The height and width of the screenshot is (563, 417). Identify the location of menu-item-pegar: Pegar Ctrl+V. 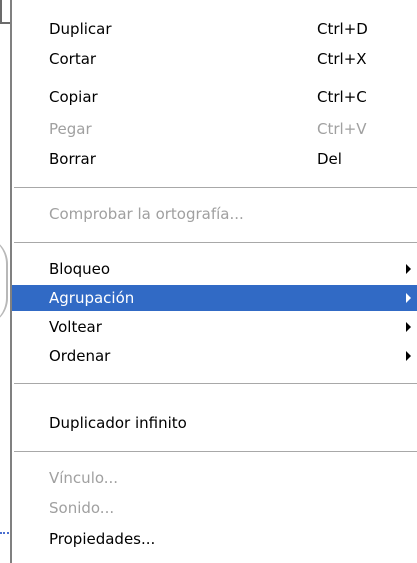
(214, 129).